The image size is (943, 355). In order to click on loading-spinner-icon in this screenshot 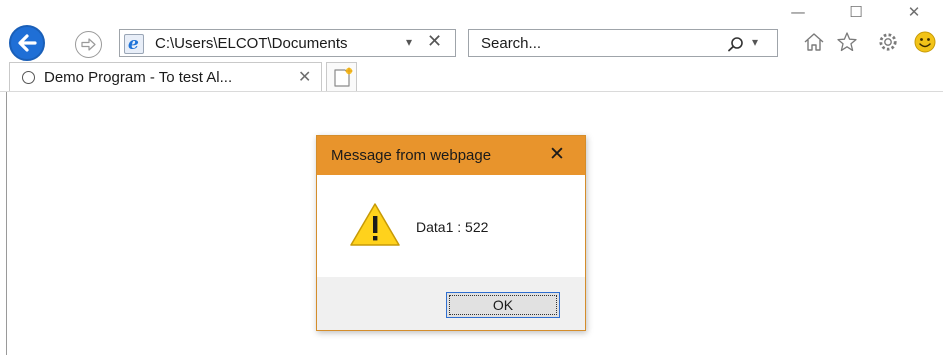, I will do `click(28, 77)`.